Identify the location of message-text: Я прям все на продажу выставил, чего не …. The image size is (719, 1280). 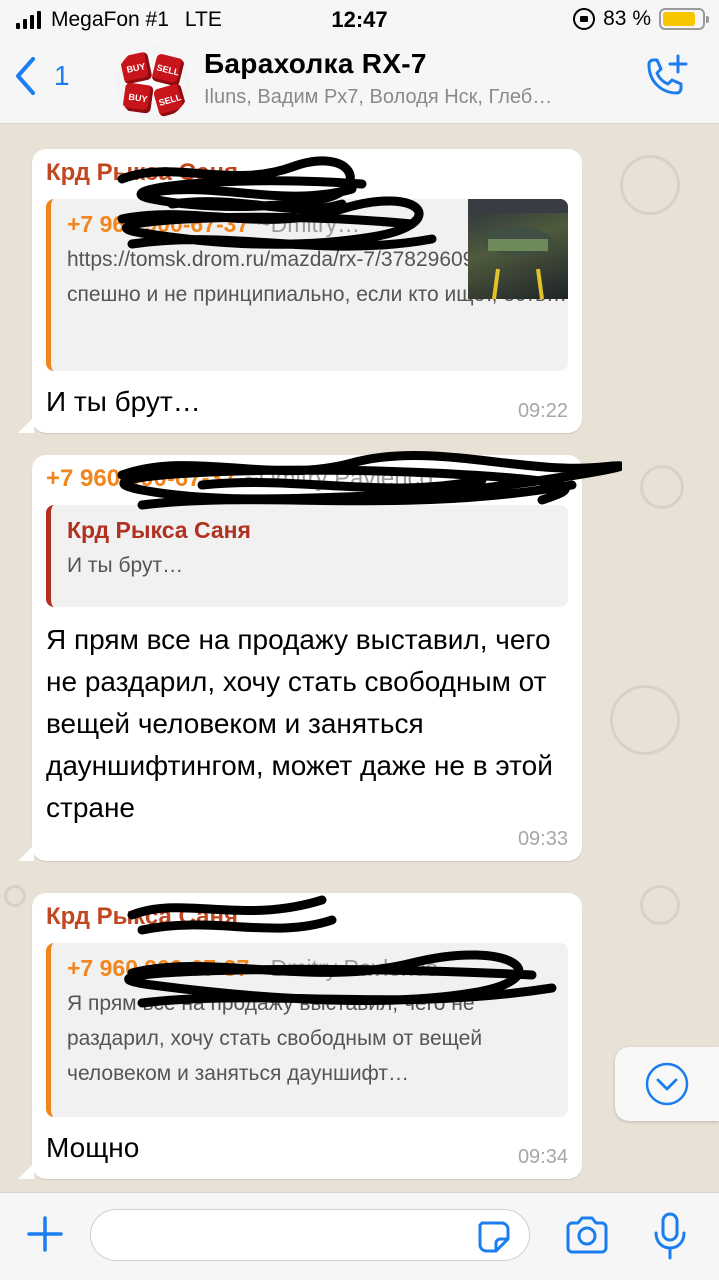
(299, 723).